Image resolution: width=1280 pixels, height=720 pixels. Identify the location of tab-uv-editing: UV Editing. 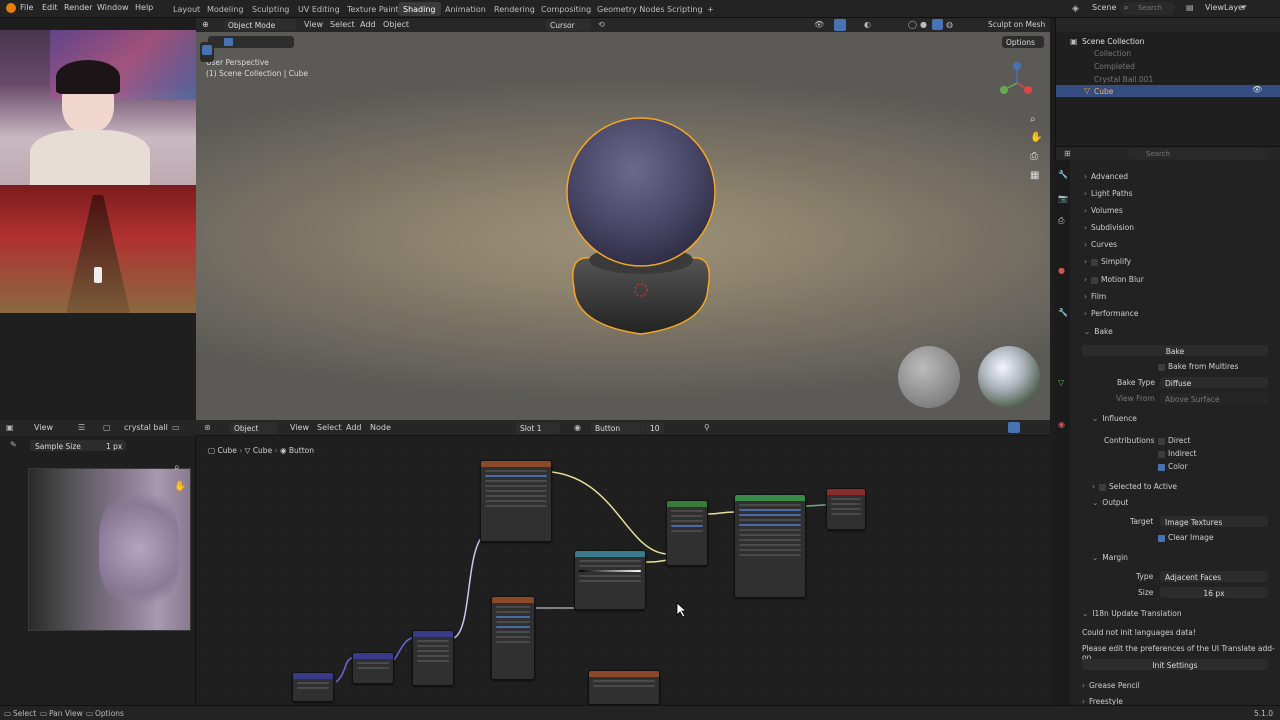
(319, 9).